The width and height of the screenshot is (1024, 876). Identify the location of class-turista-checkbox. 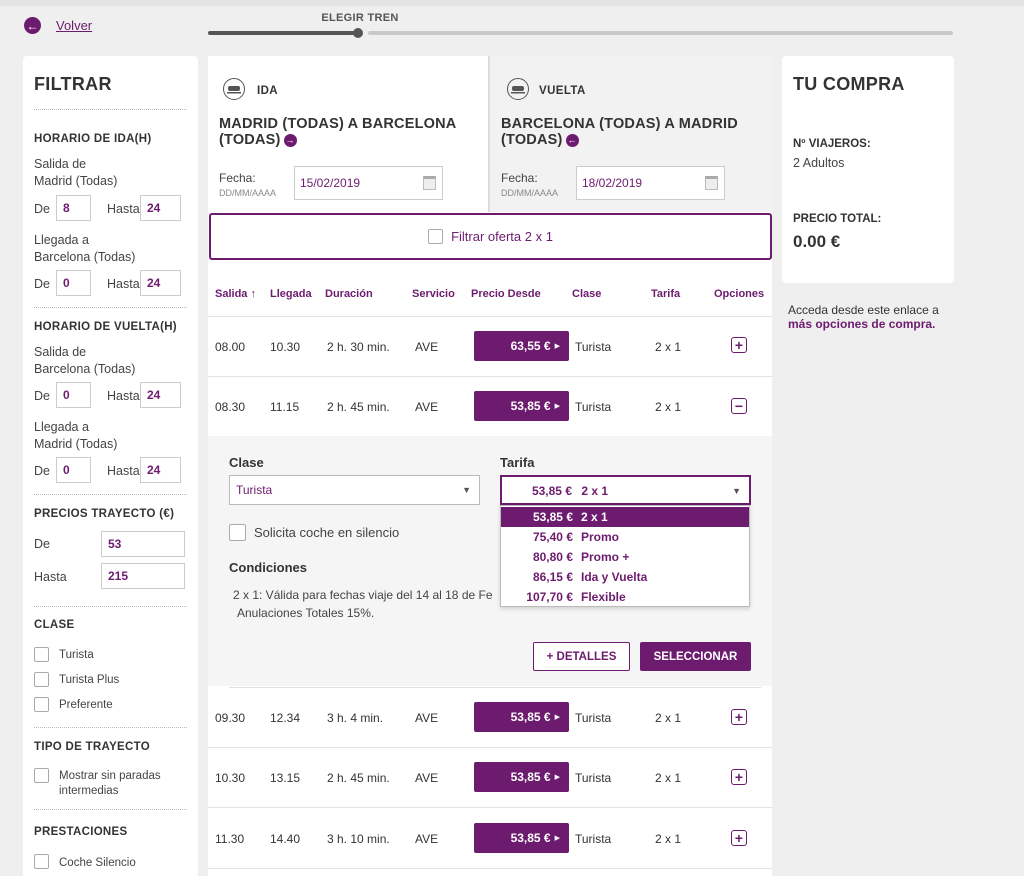
(41, 654).